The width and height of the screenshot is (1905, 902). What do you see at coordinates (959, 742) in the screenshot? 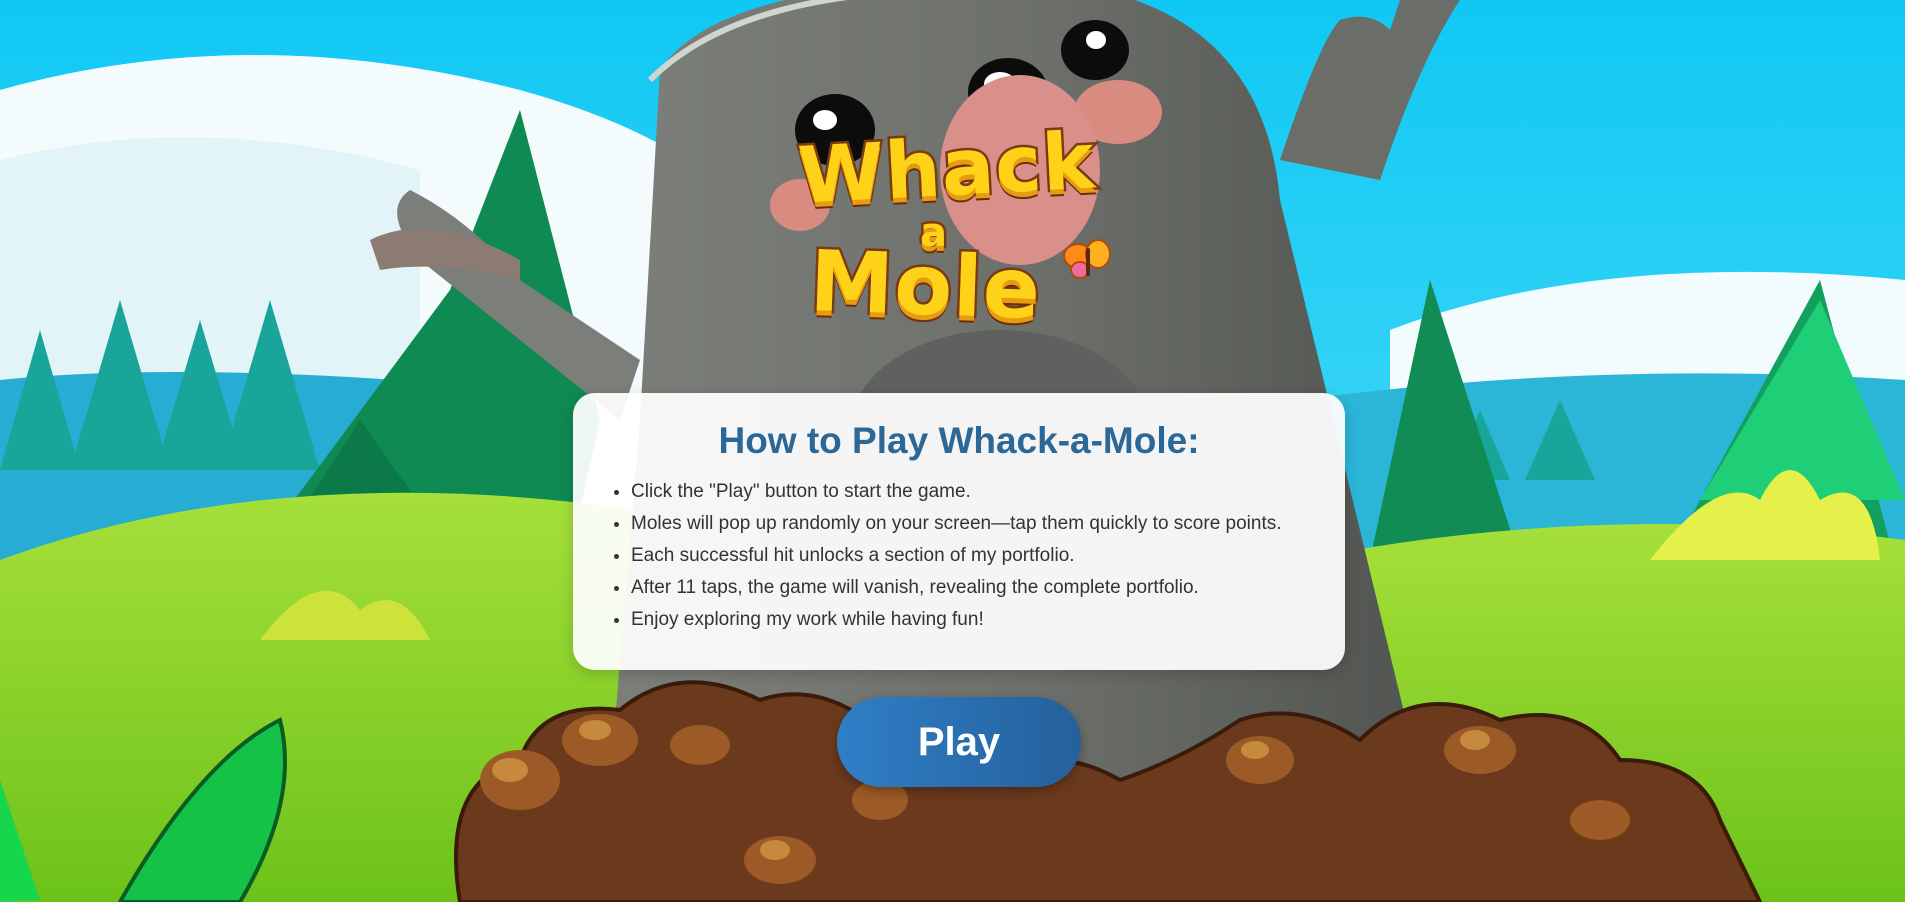
I see `play-button: Play` at bounding box center [959, 742].